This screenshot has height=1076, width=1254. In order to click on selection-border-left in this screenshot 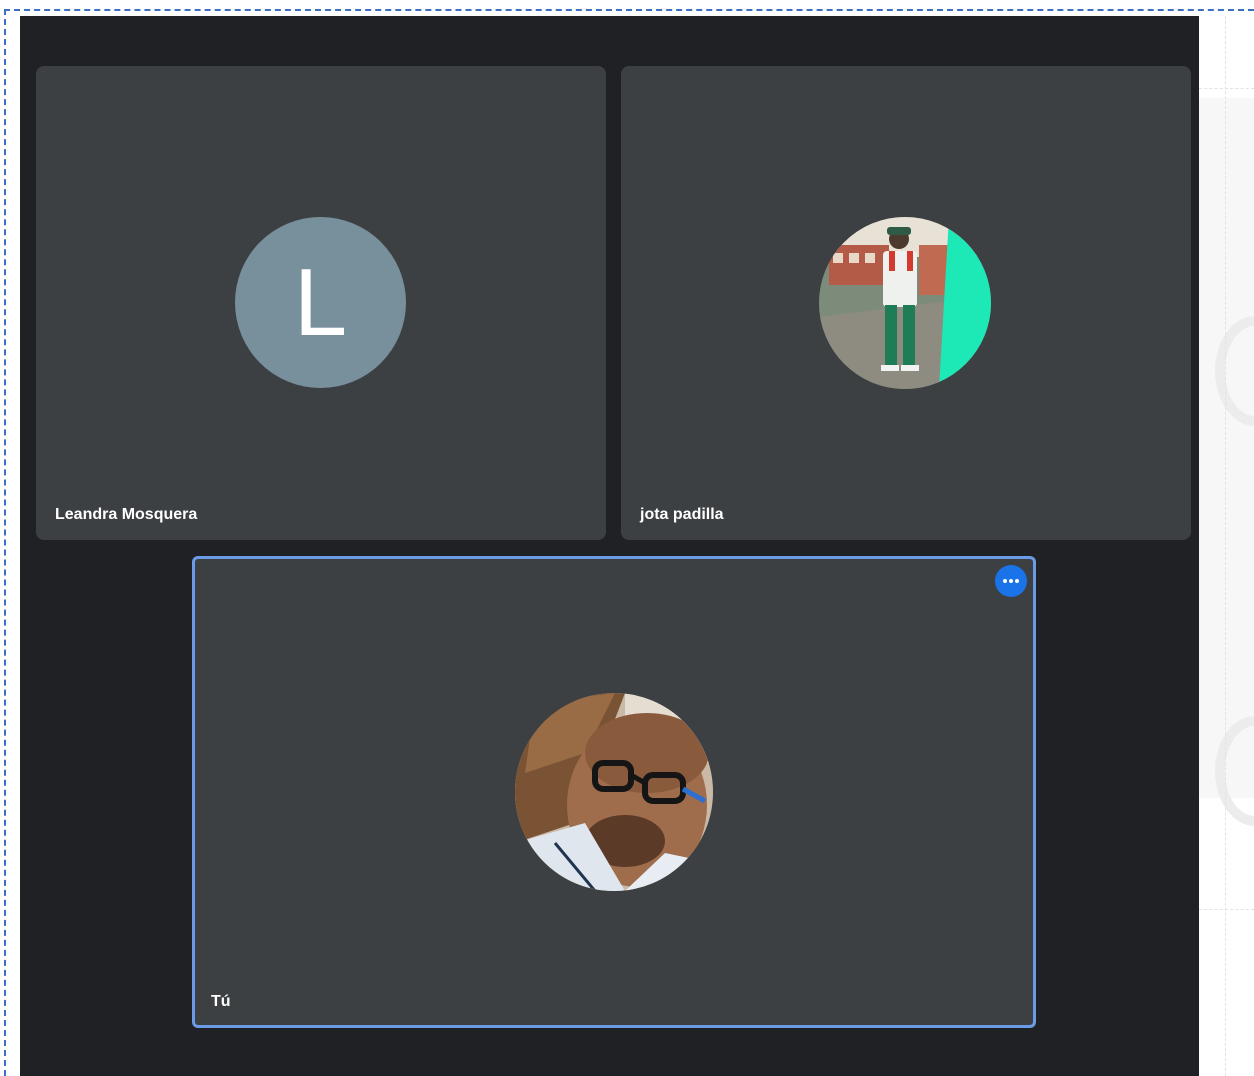, I will do `click(5, 542)`.